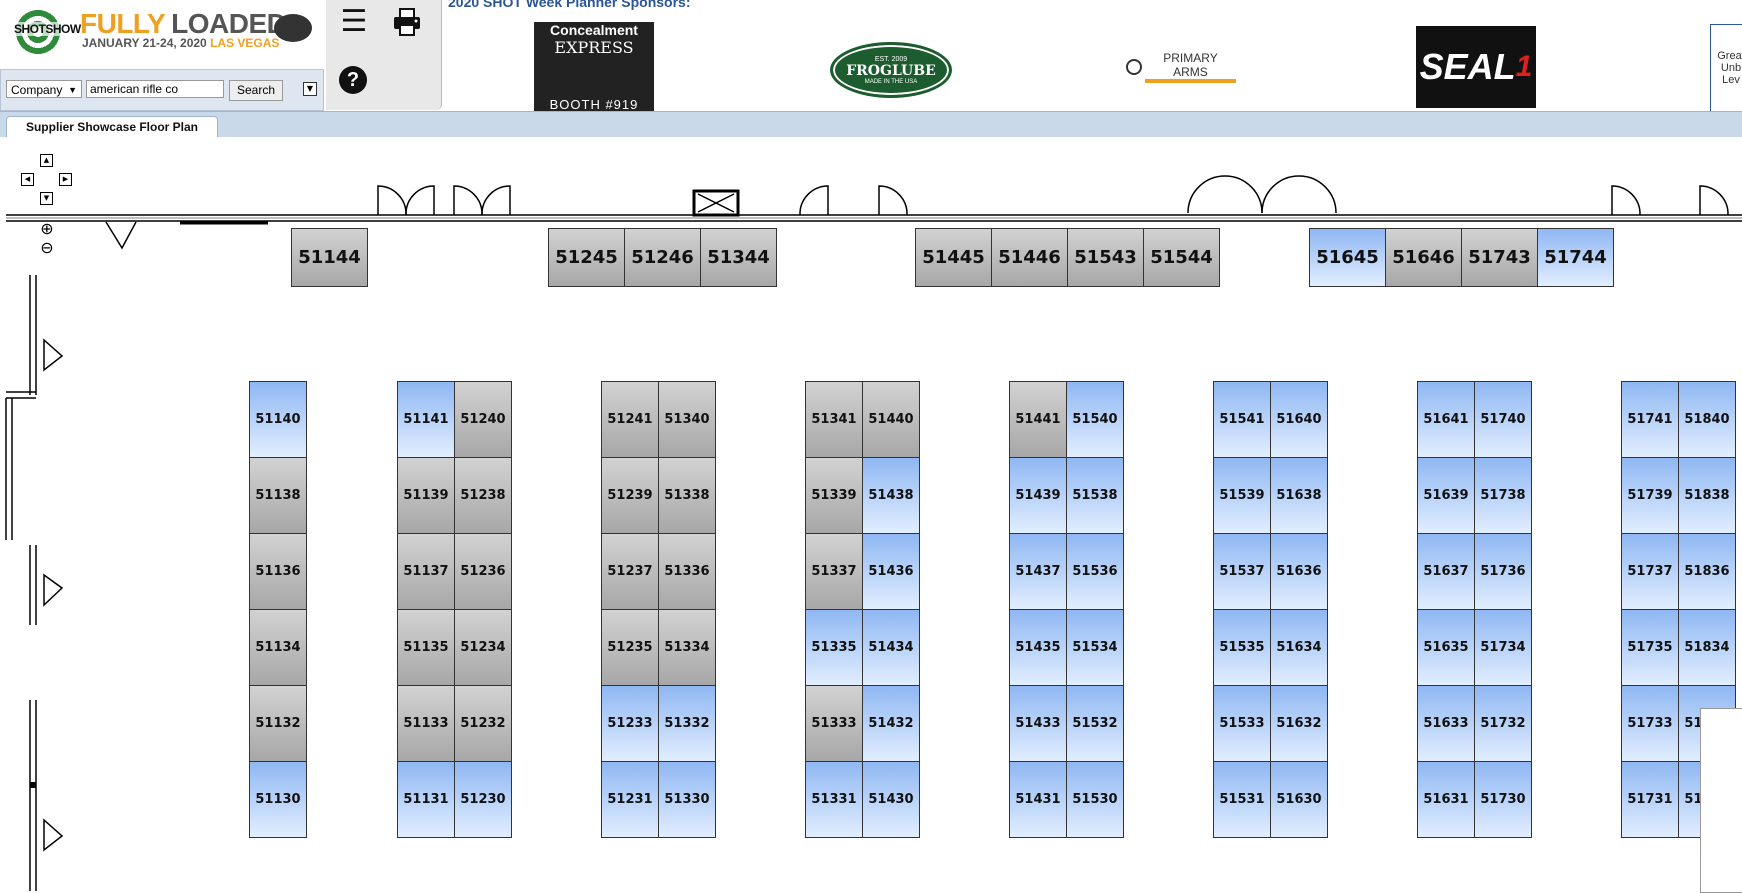 The width and height of the screenshot is (1742, 893). Describe the element at coordinates (1242, 419) in the screenshot. I see `booth-51541: 51541` at that location.